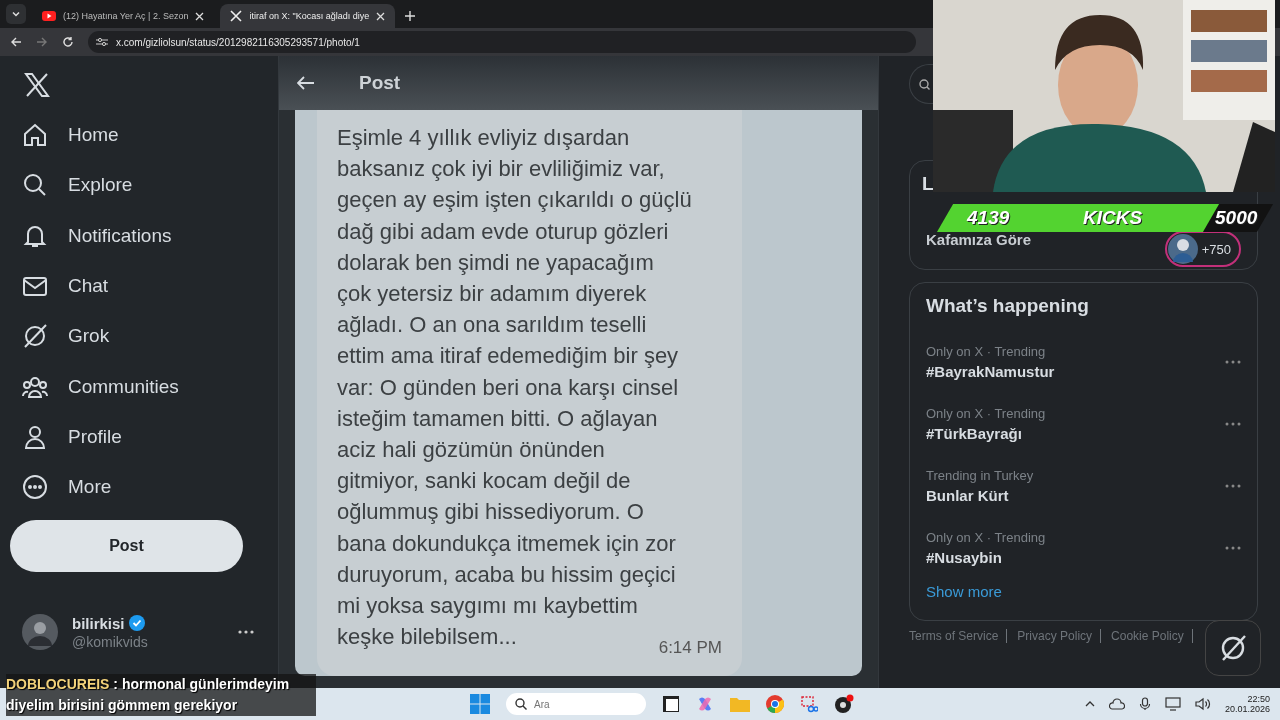  I want to click on person-icon, so click(35, 436).